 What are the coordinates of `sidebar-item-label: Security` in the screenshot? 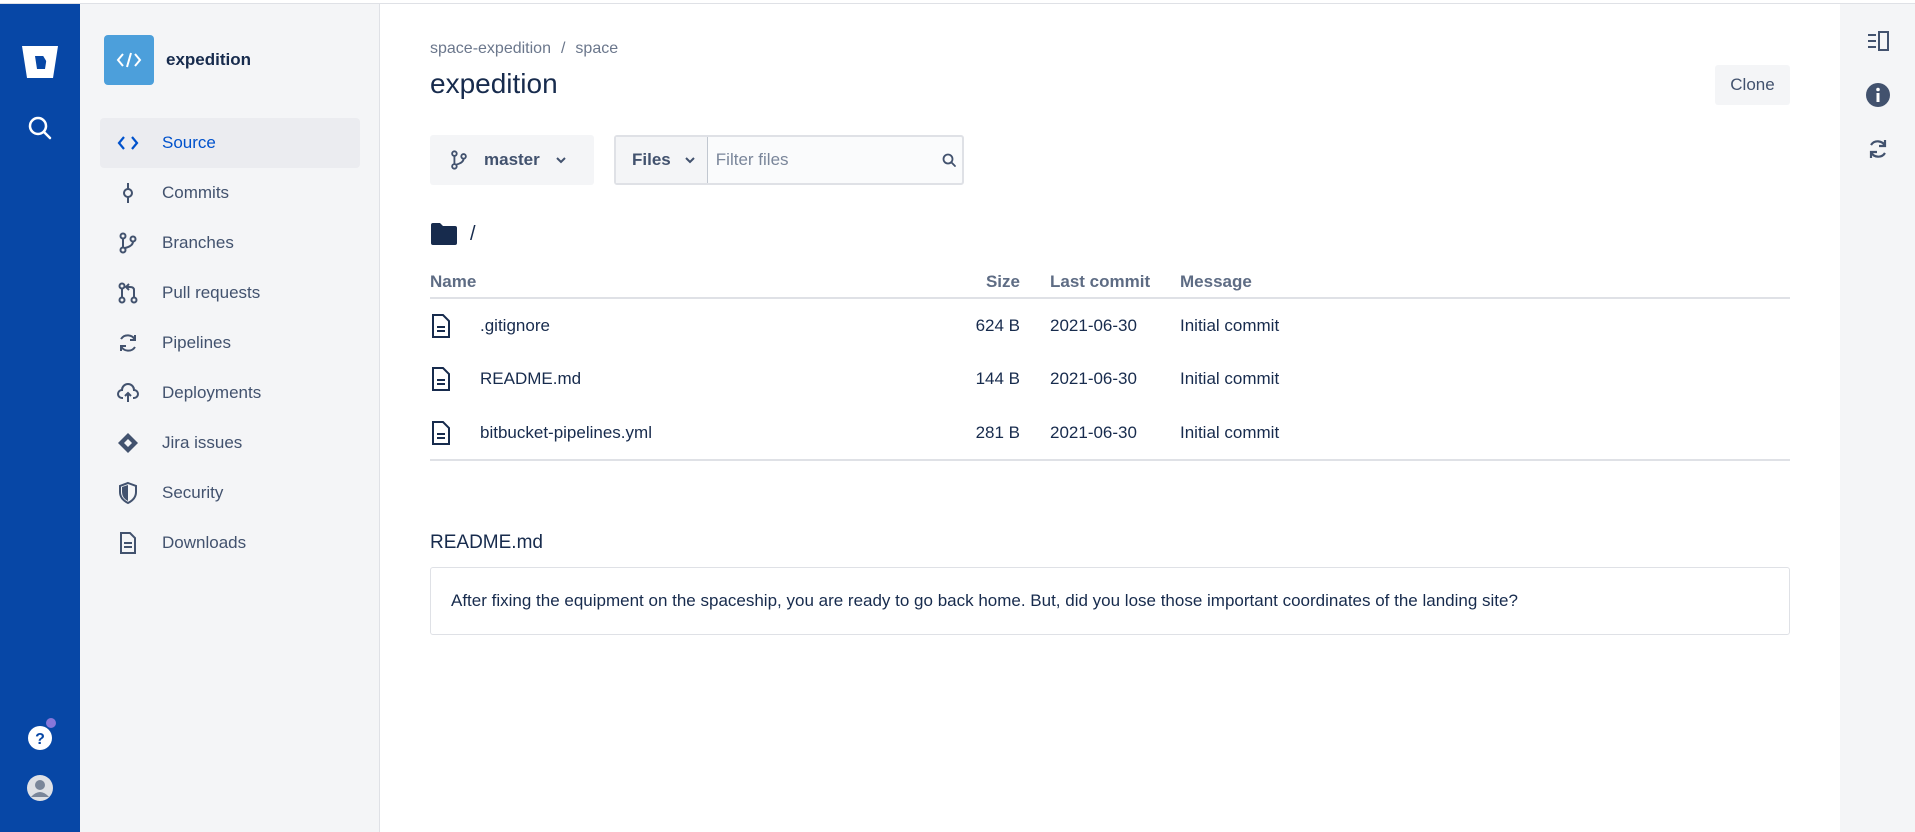 It's located at (193, 492).